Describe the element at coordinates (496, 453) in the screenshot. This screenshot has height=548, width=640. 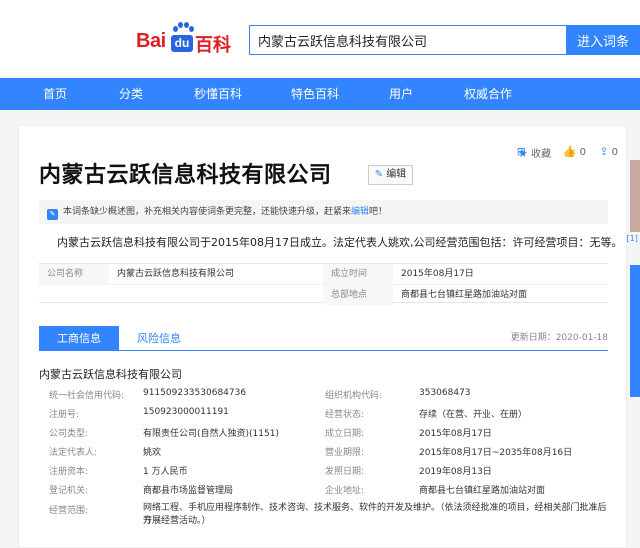
I see `reg-val-term: 2015年08月17日~2035年08月16日` at that location.